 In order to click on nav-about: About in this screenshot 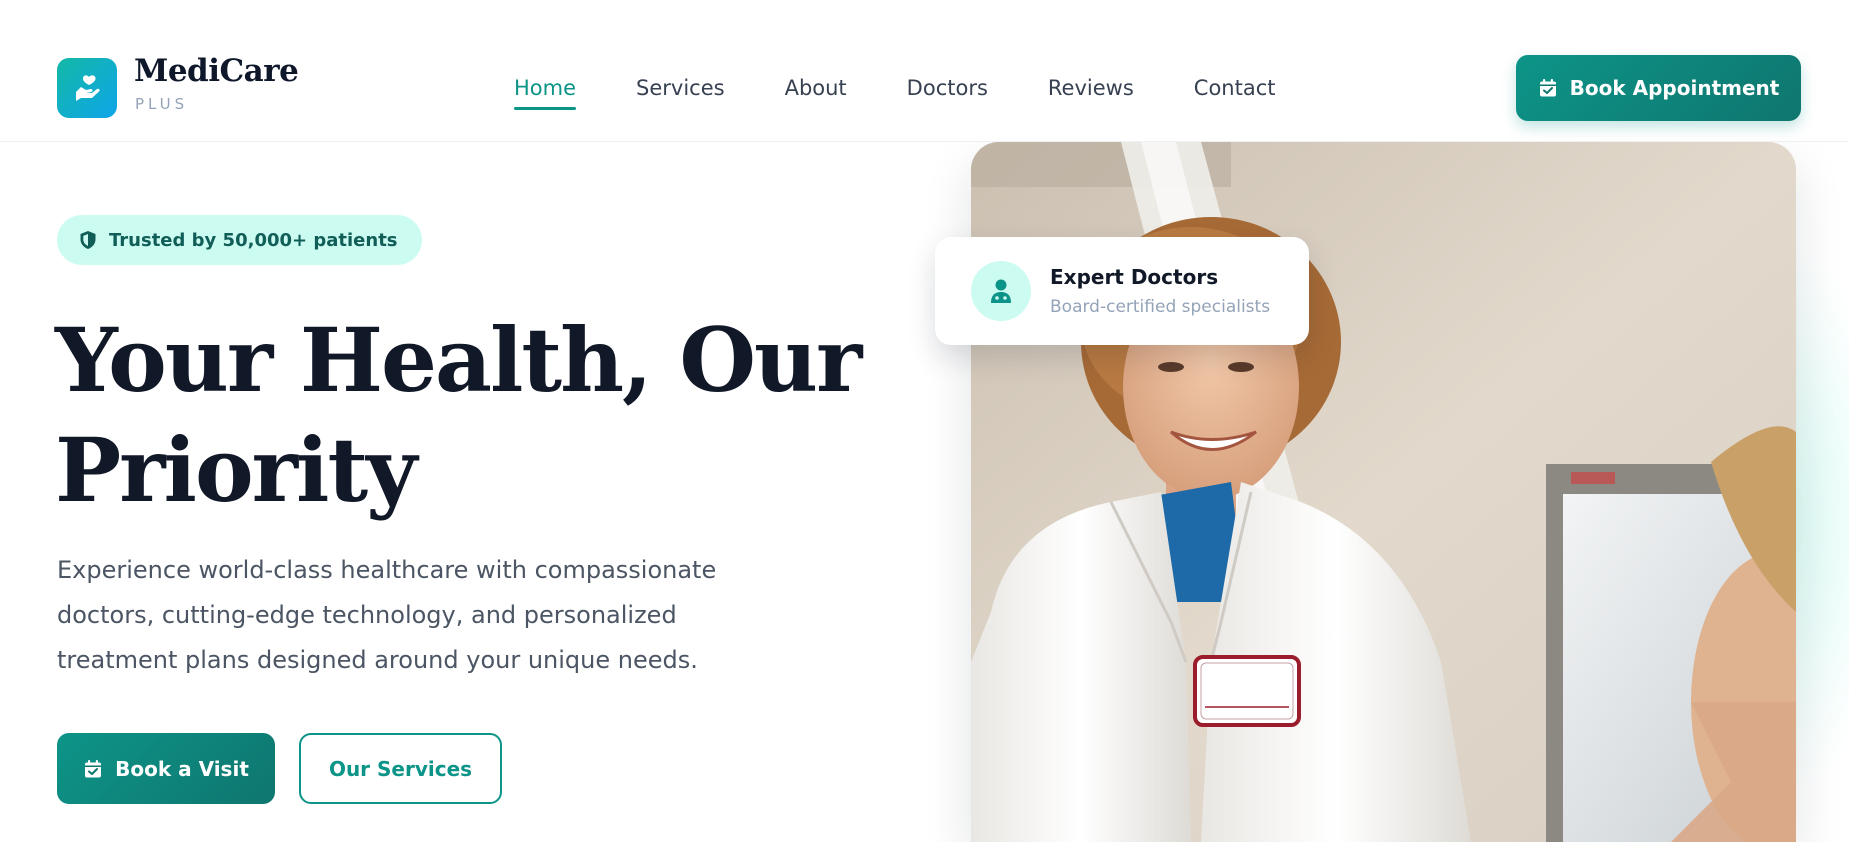, I will do `click(816, 91)`.